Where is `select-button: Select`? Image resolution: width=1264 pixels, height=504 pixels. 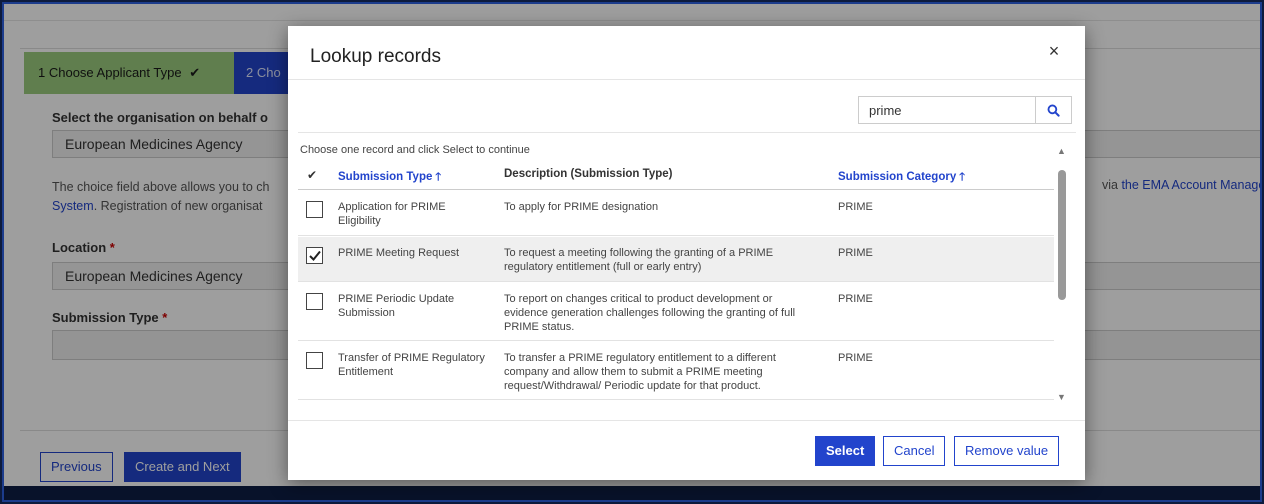
select-button: Select is located at coordinates (845, 451).